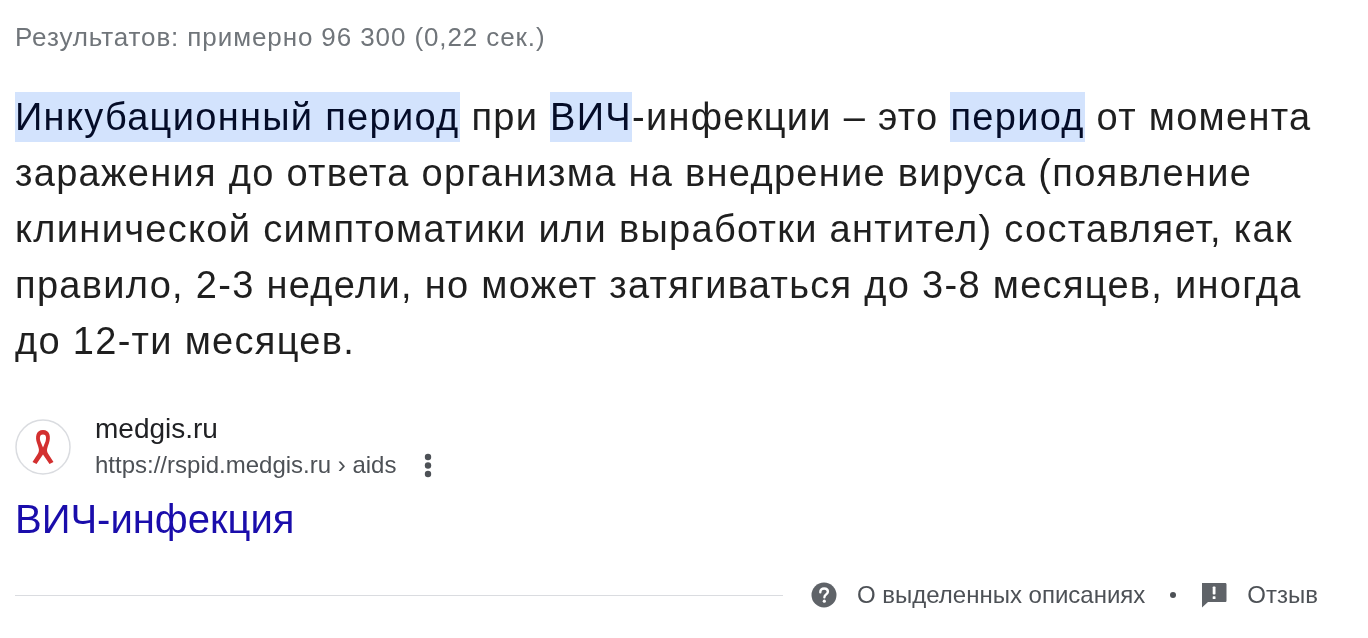  Describe the element at coordinates (428, 465) in the screenshot. I see `more-options-icon` at that location.